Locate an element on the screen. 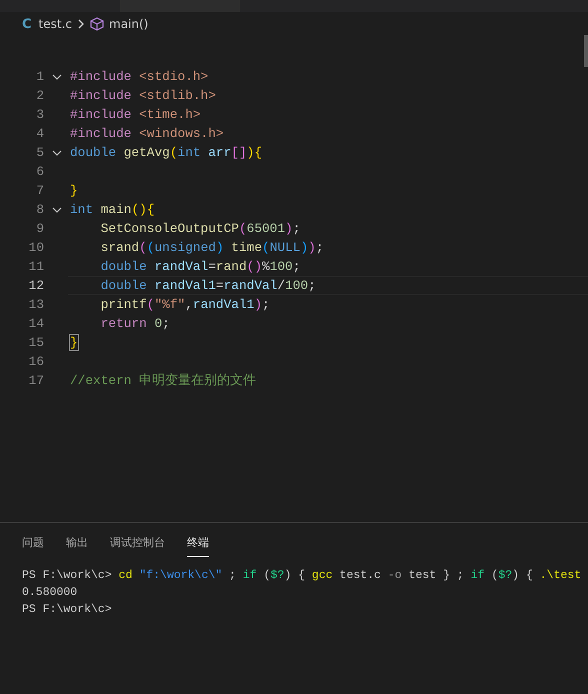 This screenshot has height=694, width=588. line-number: 11 is located at coordinates (36, 266).